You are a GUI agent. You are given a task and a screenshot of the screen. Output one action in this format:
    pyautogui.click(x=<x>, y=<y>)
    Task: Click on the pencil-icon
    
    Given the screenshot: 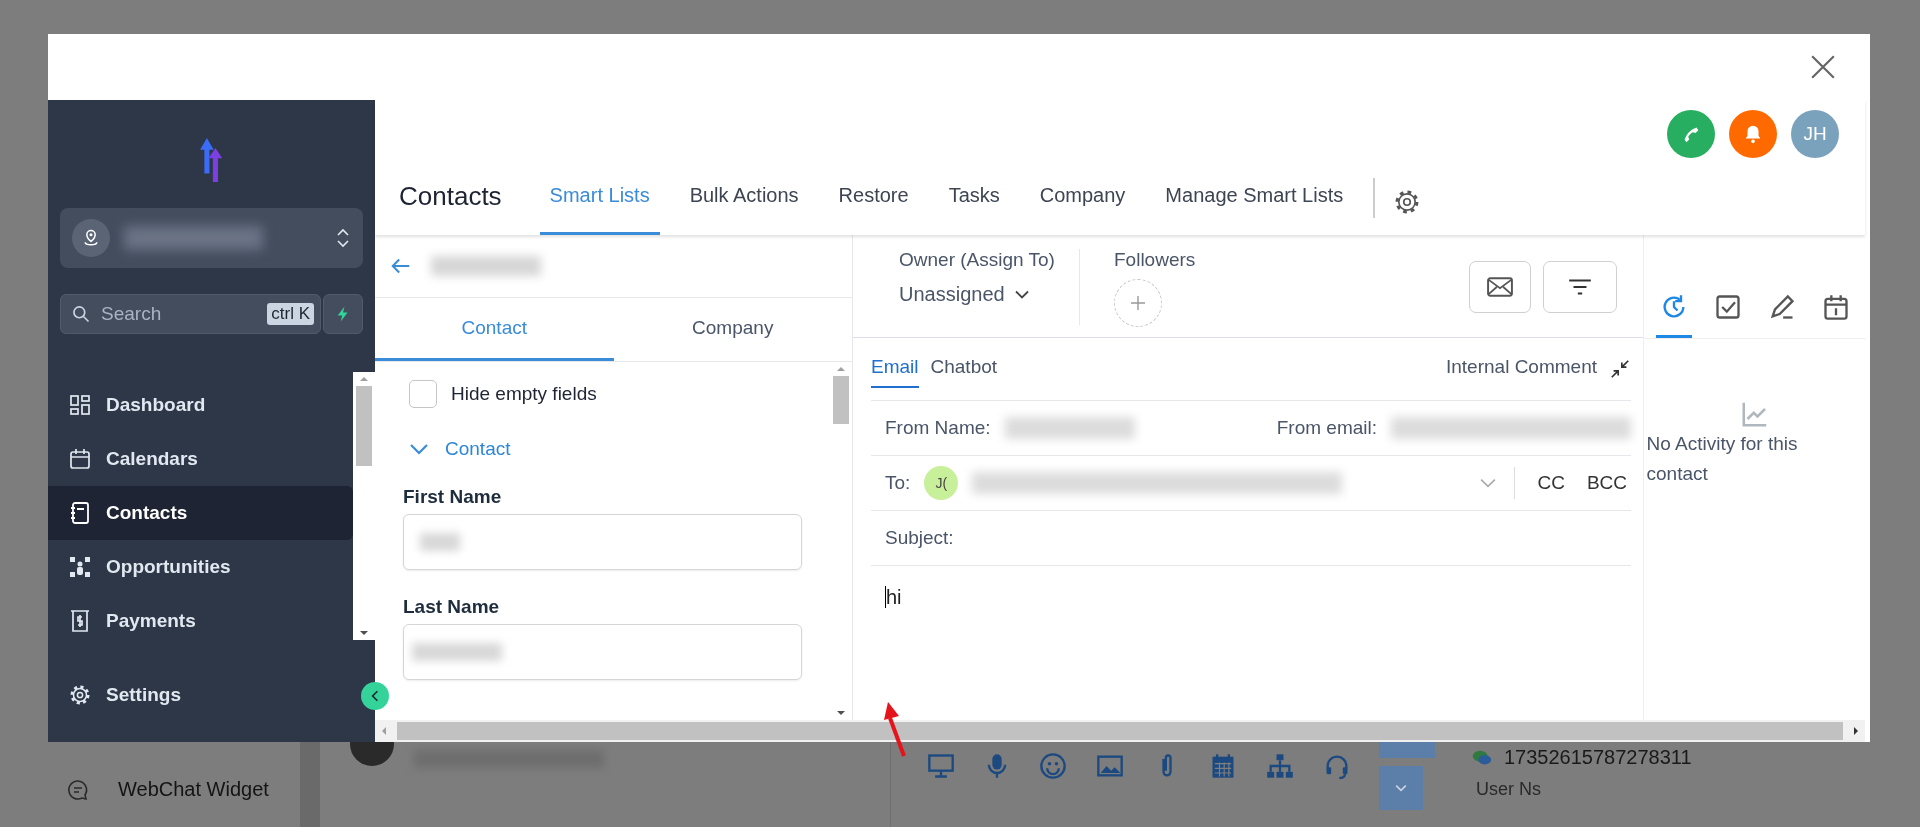 What is the action you would take?
    pyautogui.click(x=1782, y=307)
    